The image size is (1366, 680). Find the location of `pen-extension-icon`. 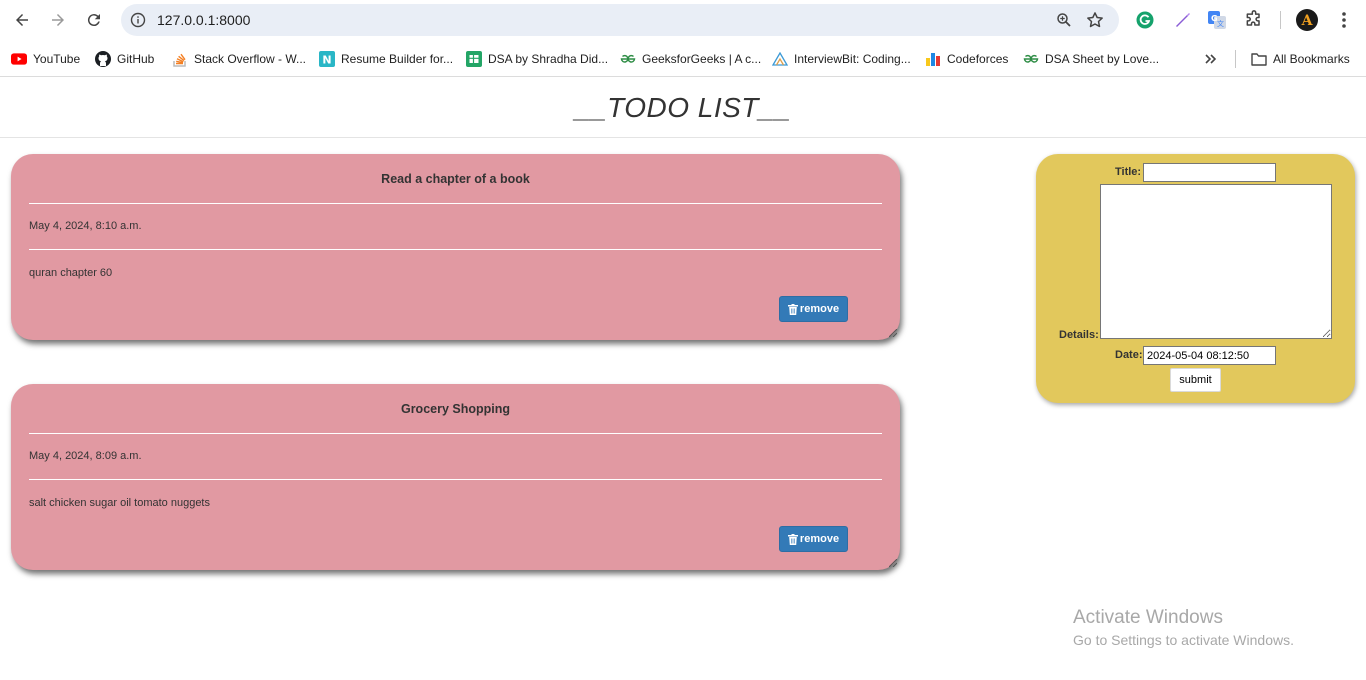

pen-extension-icon is located at coordinates (1182, 20).